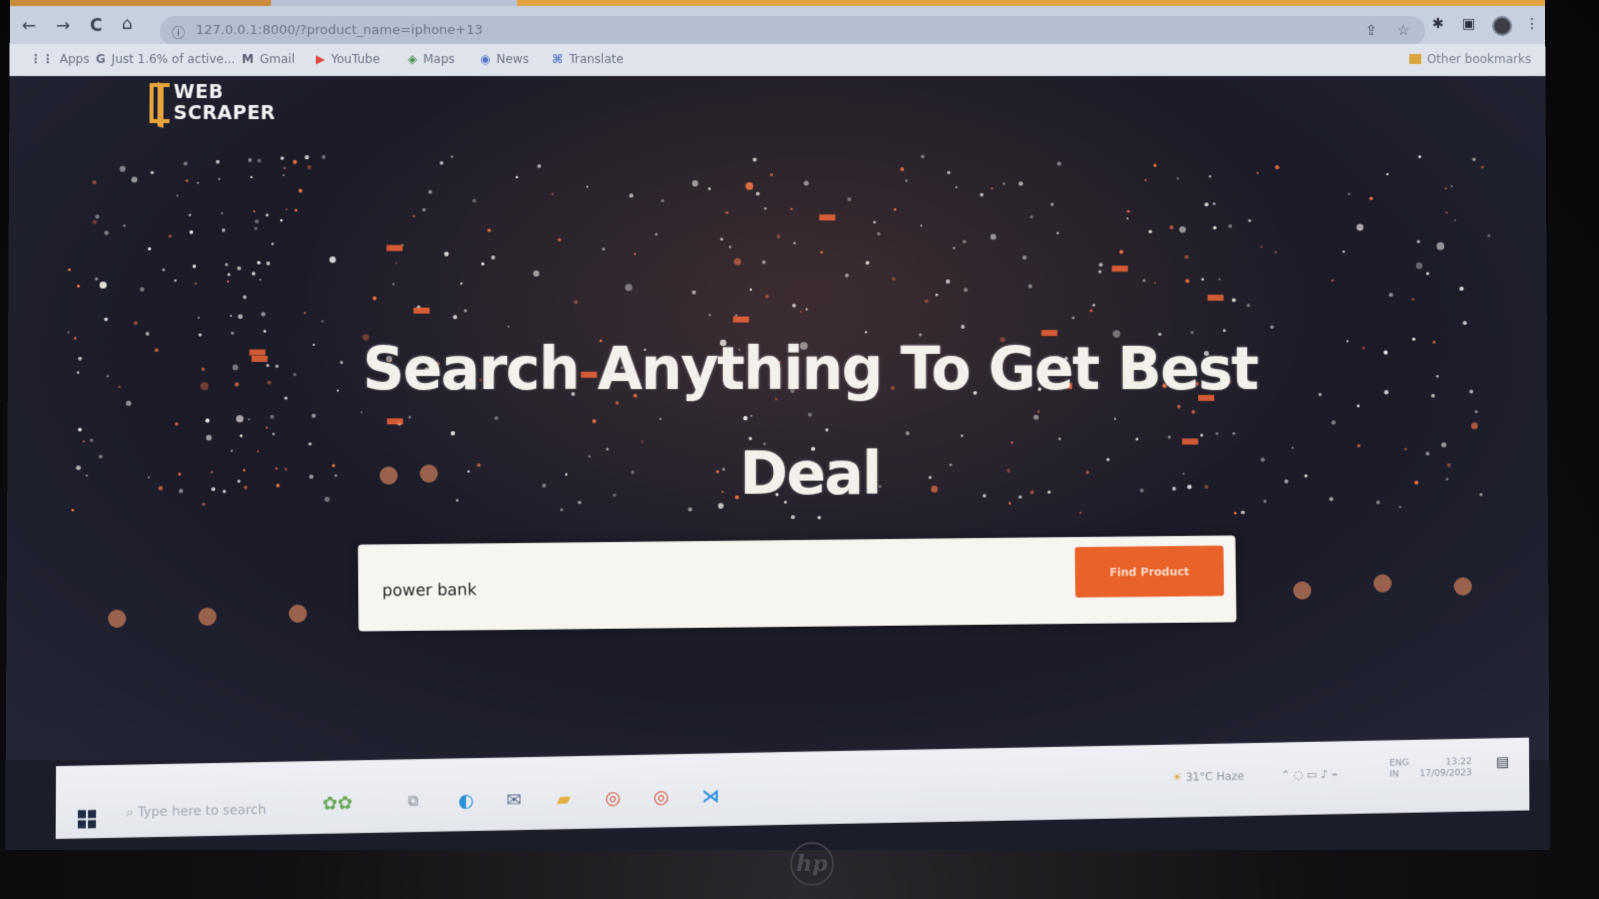  Describe the element at coordinates (1394, 774) in the screenshot. I see `lang-region: IN` at that location.